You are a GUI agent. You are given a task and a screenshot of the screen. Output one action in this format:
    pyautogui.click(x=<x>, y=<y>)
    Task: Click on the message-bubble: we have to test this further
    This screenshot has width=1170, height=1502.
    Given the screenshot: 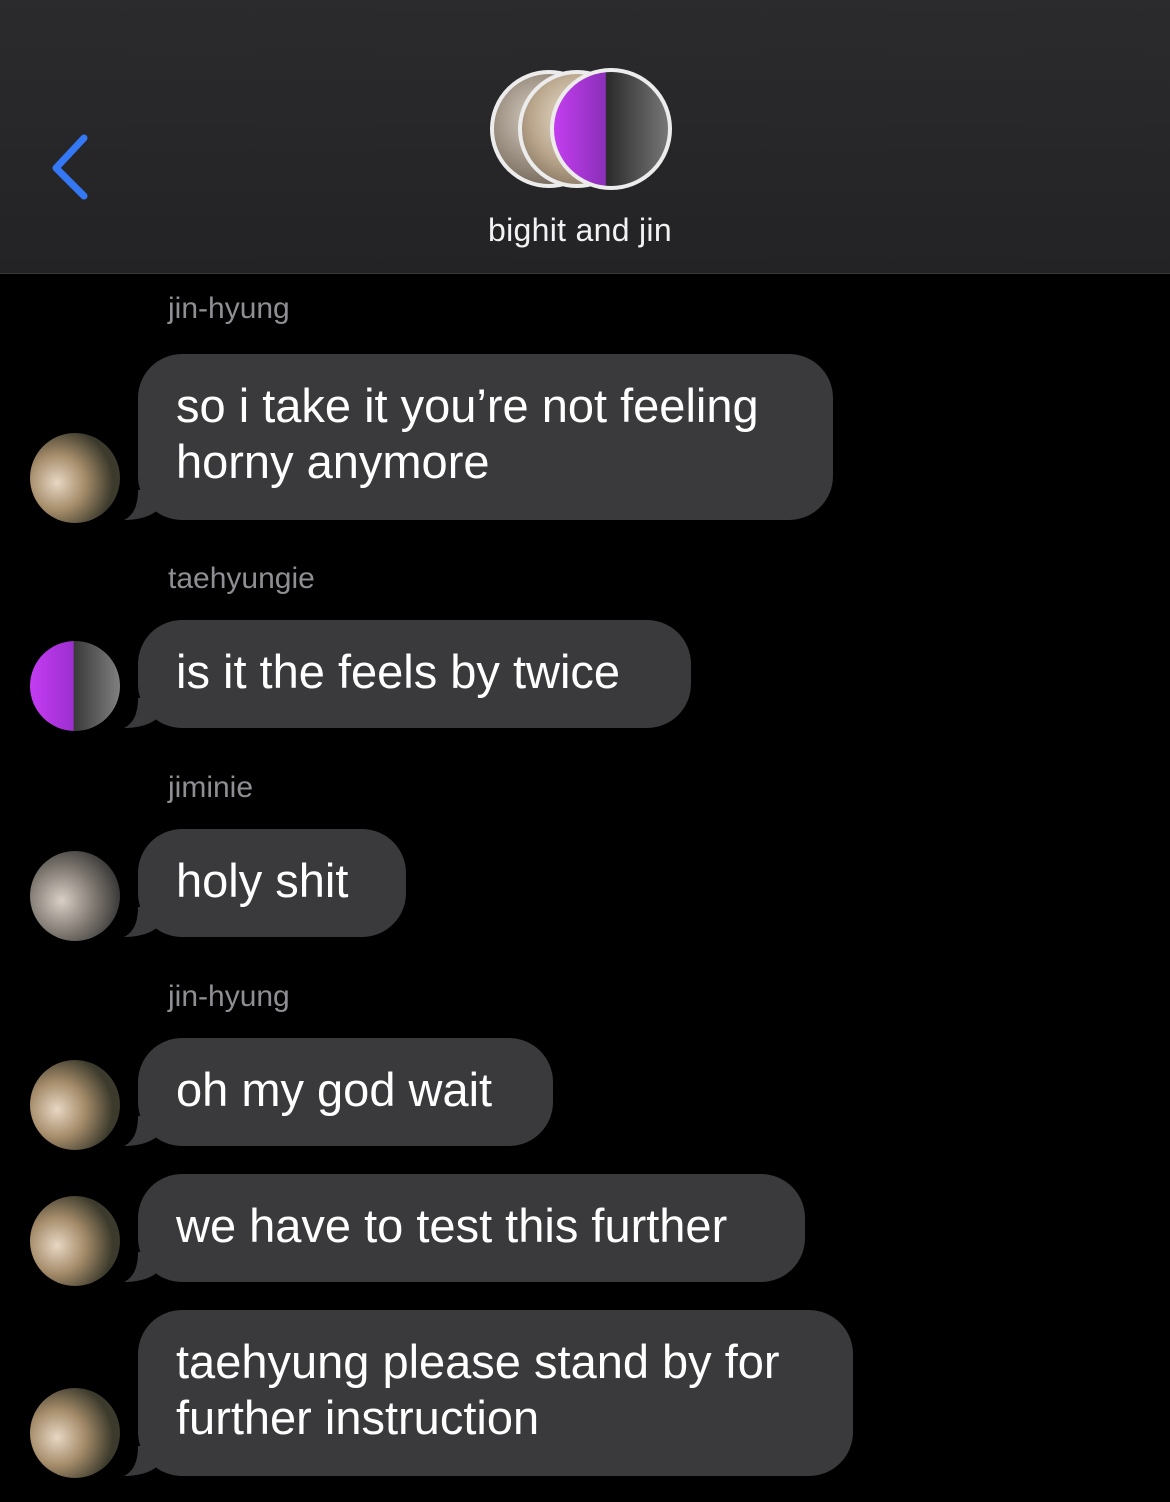 What is the action you would take?
    pyautogui.click(x=464, y=1228)
    